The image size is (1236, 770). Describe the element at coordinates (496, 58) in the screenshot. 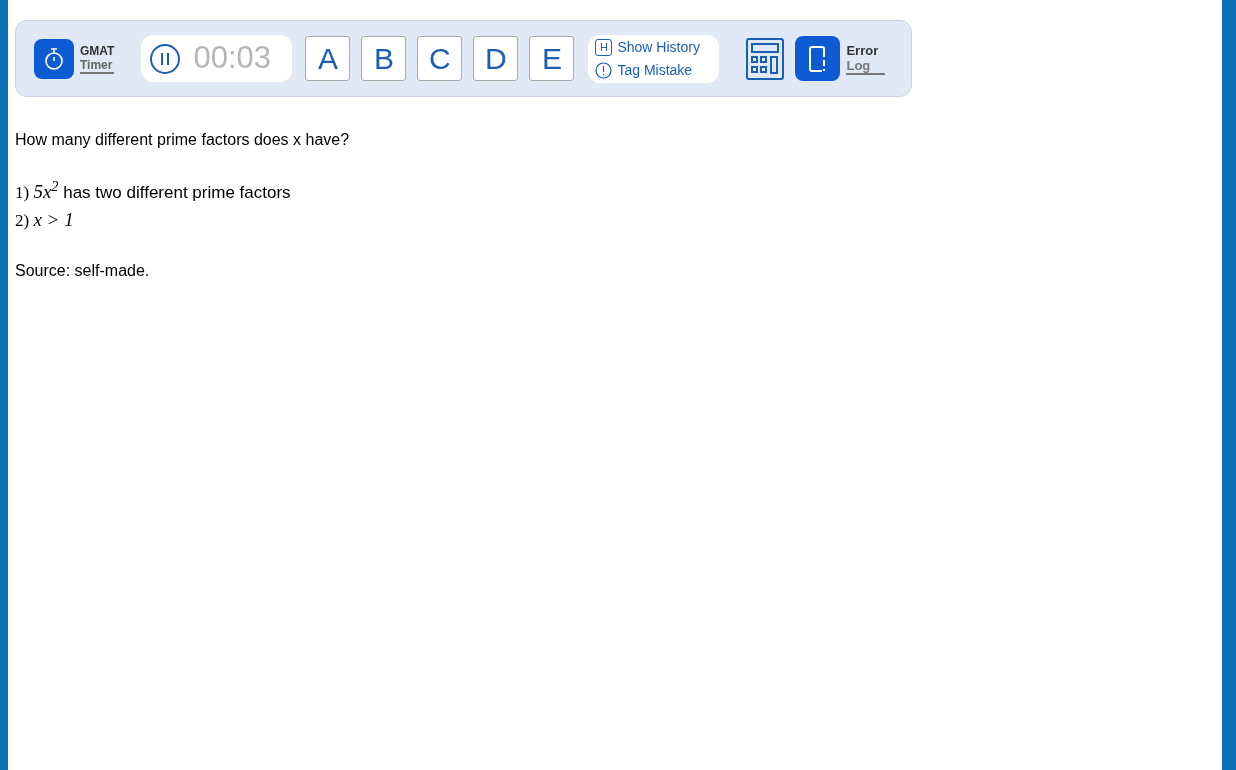

I see `answer-choice: D` at that location.